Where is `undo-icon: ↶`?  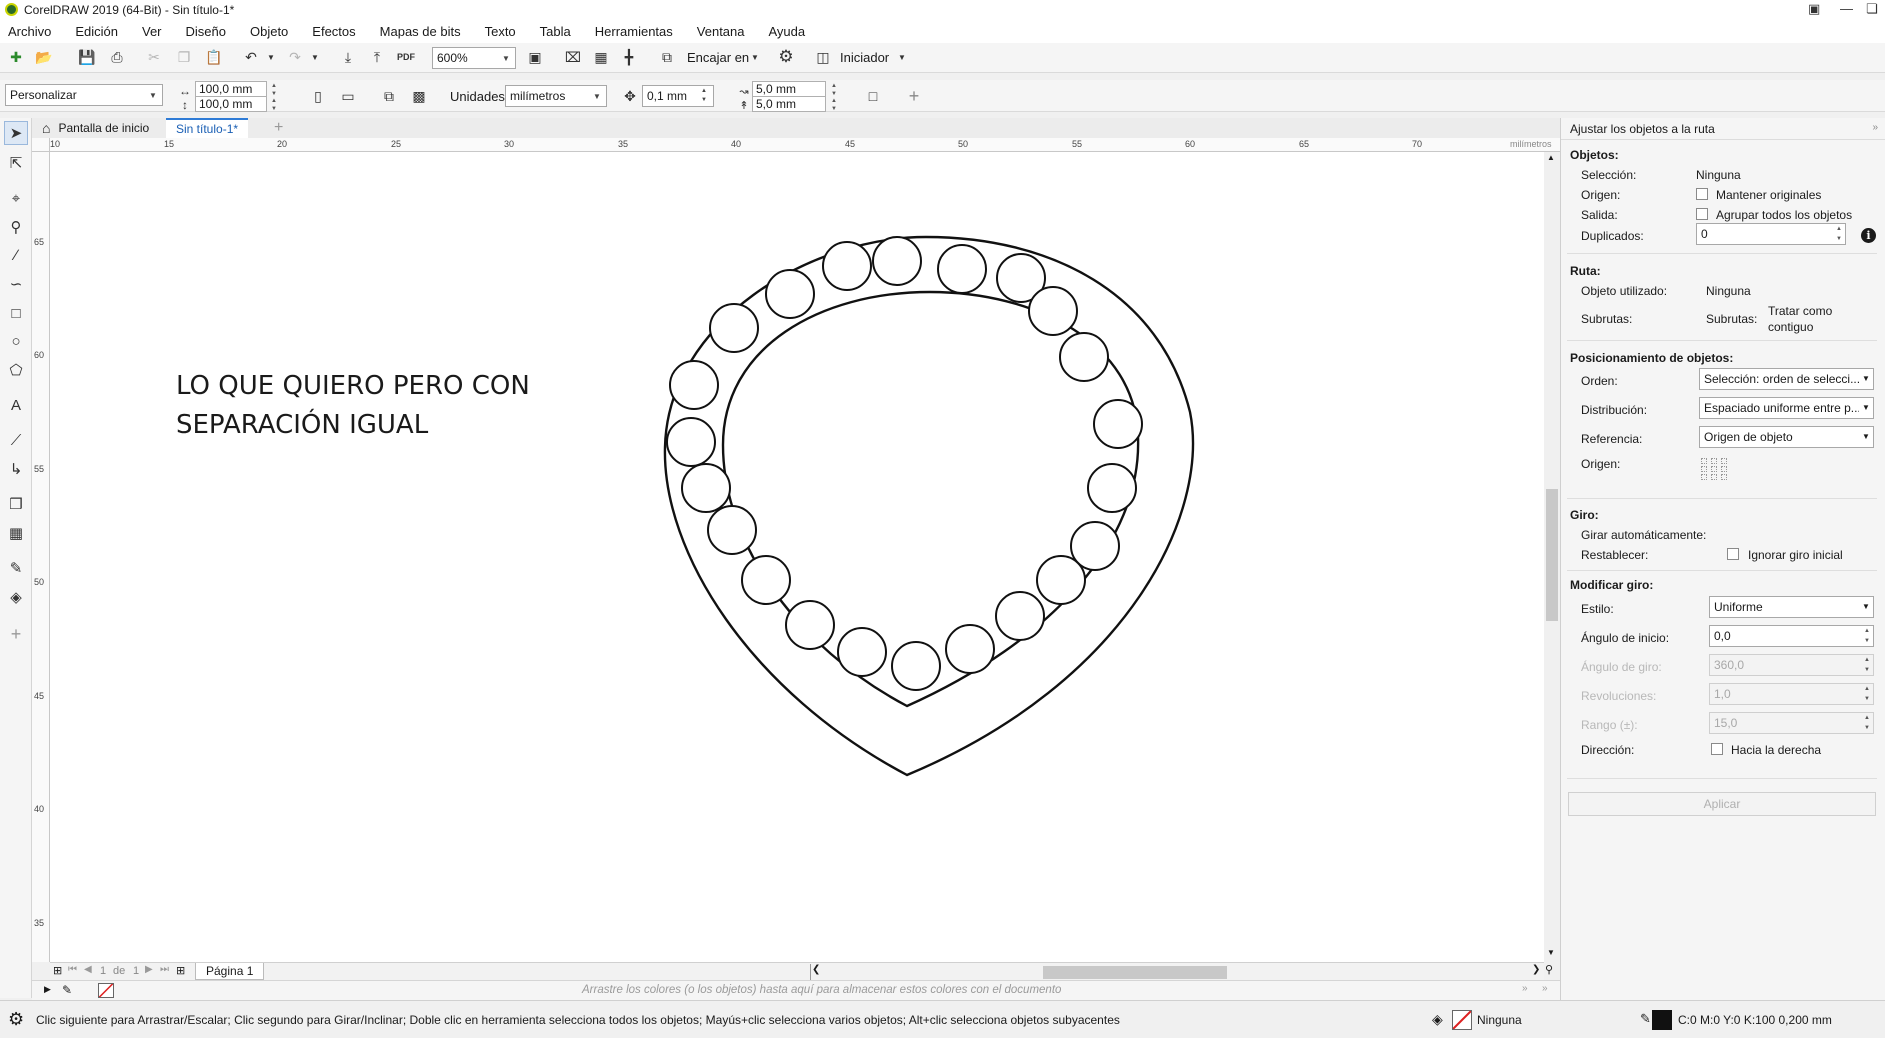 undo-icon: ↶ is located at coordinates (251, 57).